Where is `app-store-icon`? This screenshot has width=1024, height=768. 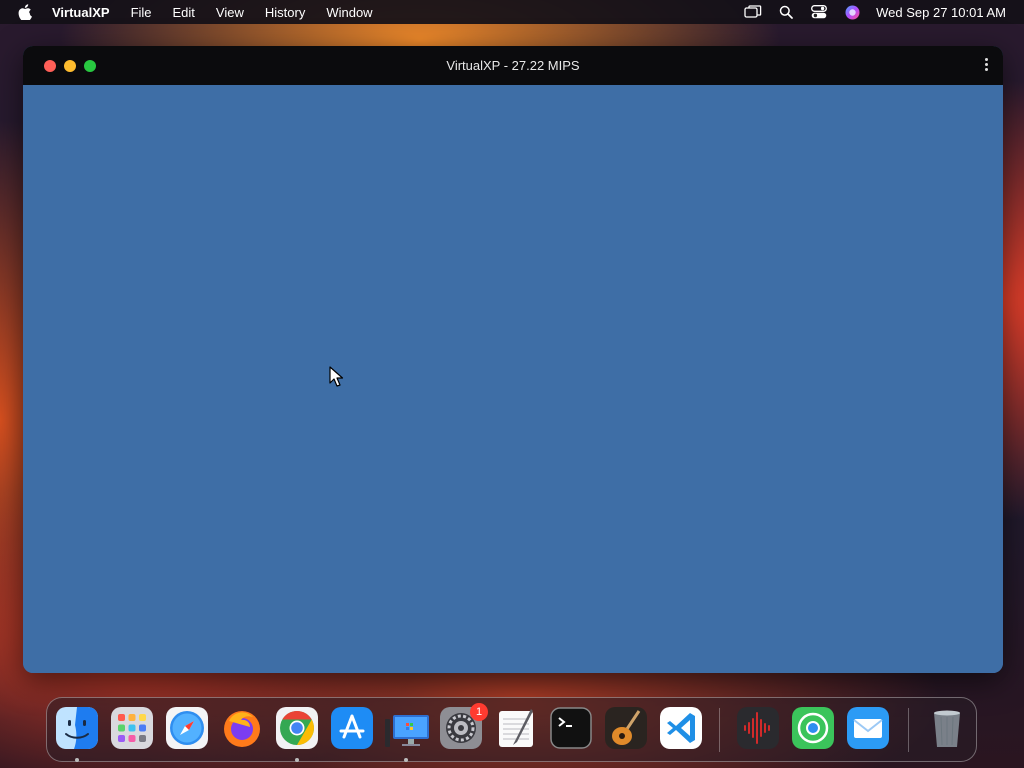 app-store-icon is located at coordinates (352, 728).